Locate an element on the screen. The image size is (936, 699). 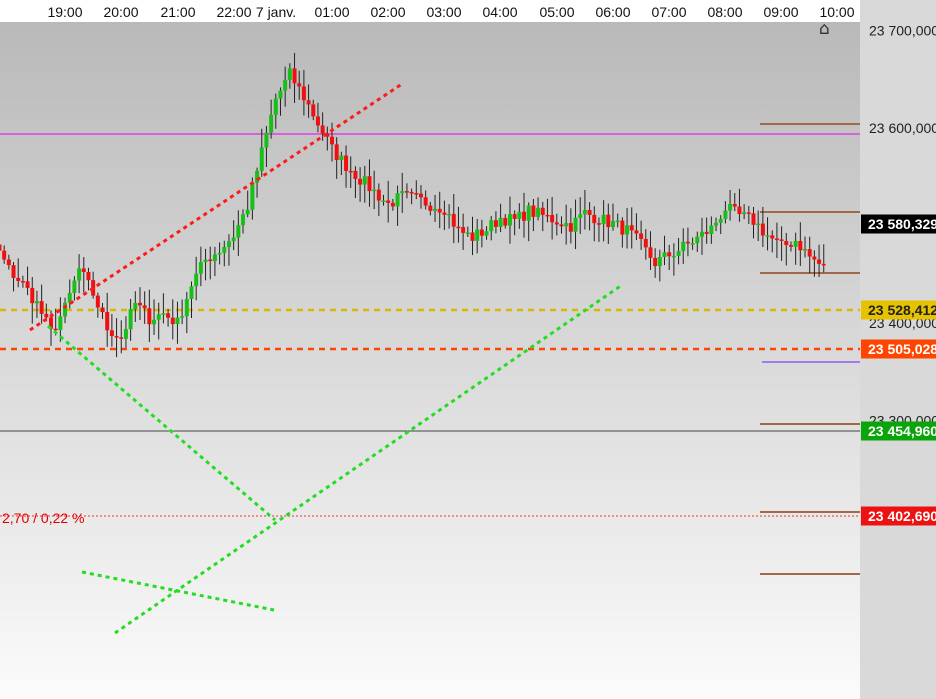
y-tick-label: 23 600,000 is located at coordinates (902, 128).